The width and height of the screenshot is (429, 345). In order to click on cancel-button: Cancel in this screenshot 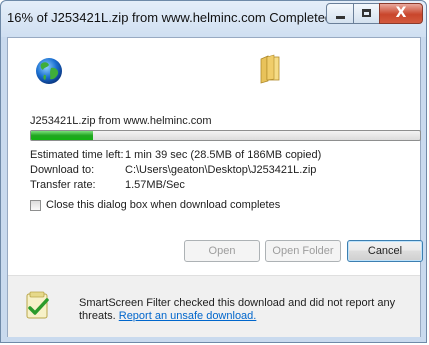, I will do `click(385, 251)`.